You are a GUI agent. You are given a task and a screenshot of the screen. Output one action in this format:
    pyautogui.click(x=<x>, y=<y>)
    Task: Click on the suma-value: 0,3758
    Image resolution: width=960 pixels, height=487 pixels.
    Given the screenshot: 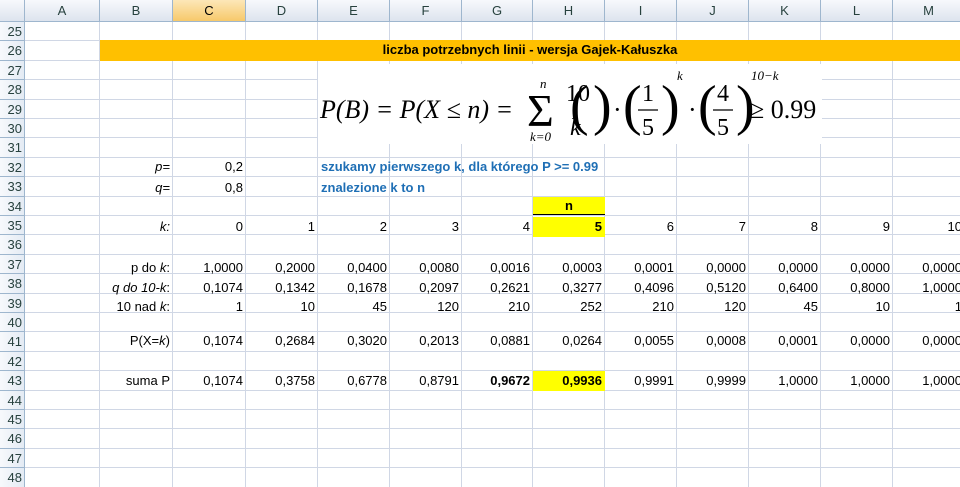 What is the action you would take?
    pyautogui.click(x=282, y=381)
    